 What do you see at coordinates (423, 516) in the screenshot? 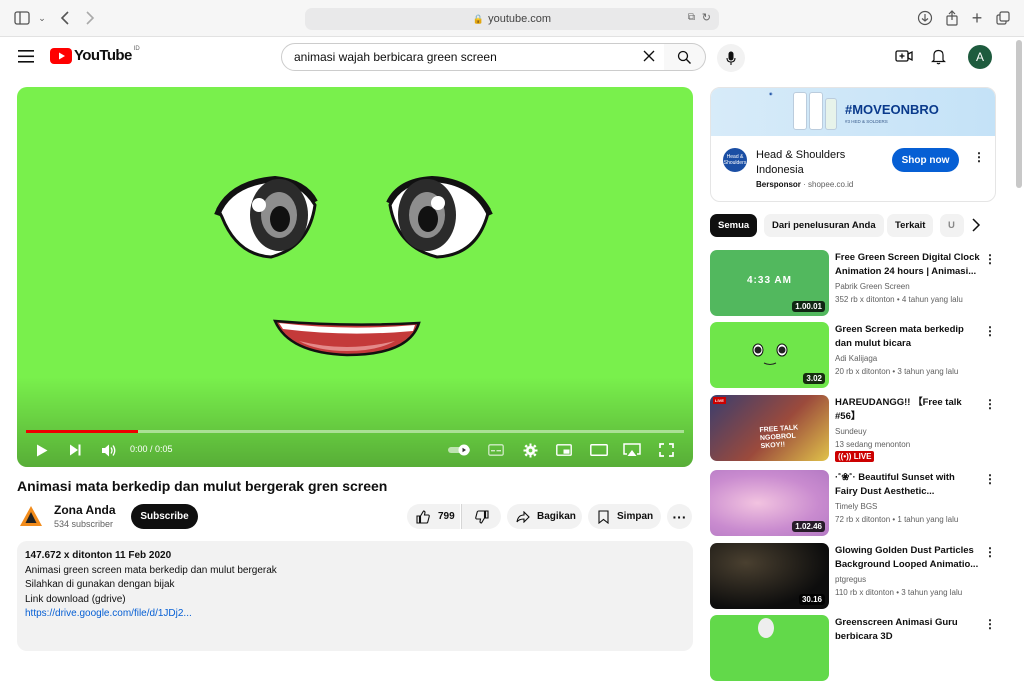
I see `thumbs-up-icon` at bounding box center [423, 516].